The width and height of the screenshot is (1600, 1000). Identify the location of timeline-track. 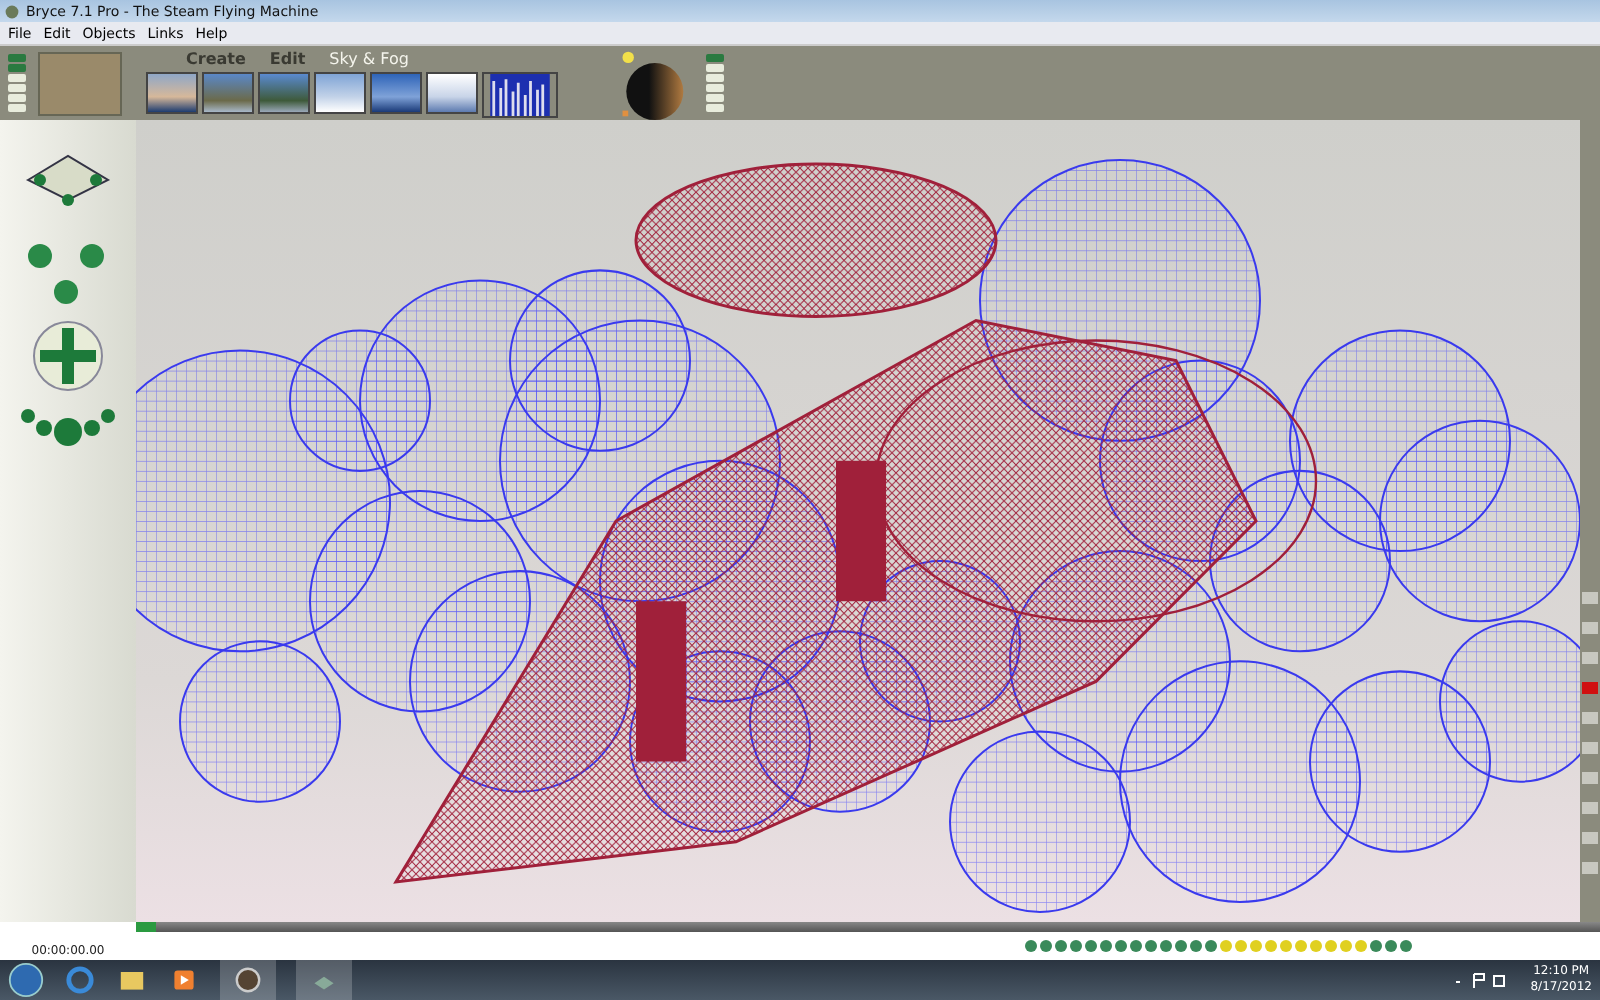
(868, 927).